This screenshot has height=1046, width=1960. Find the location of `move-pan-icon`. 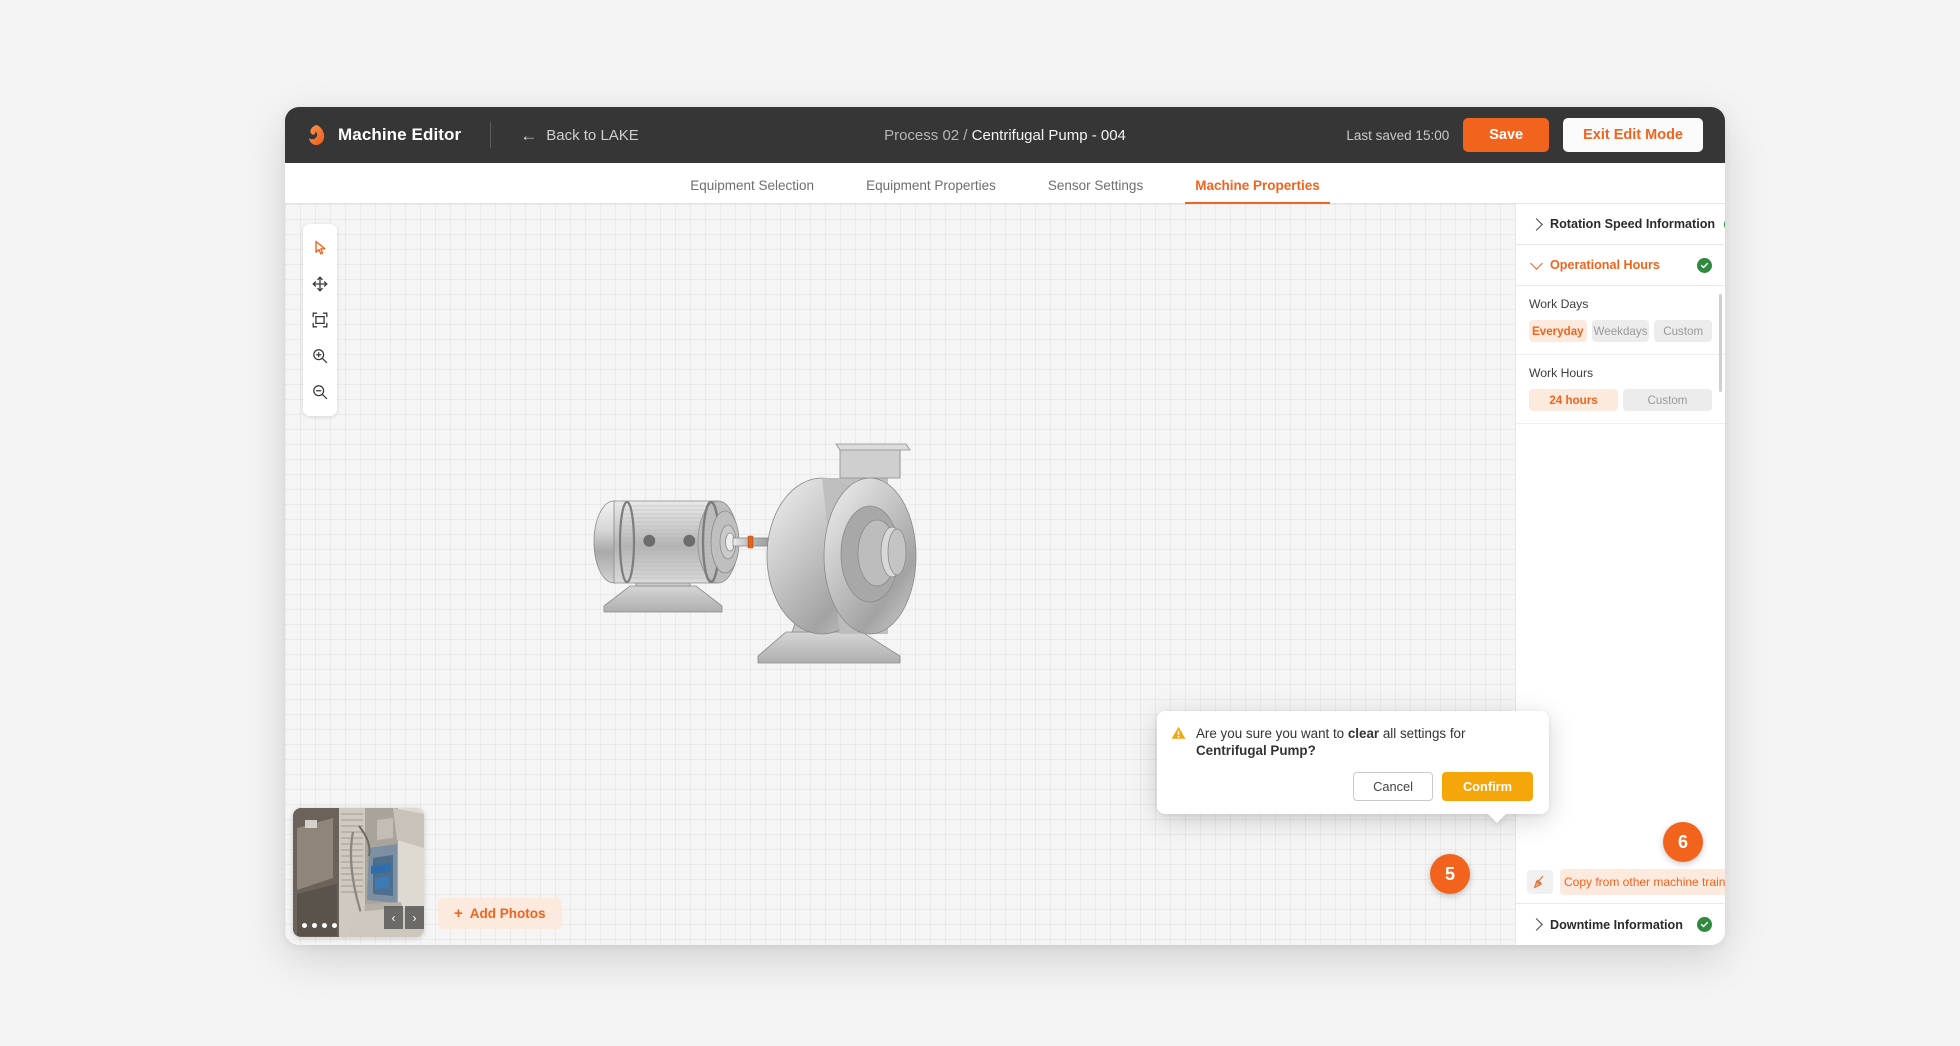

move-pan-icon is located at coordinates (320, 284).